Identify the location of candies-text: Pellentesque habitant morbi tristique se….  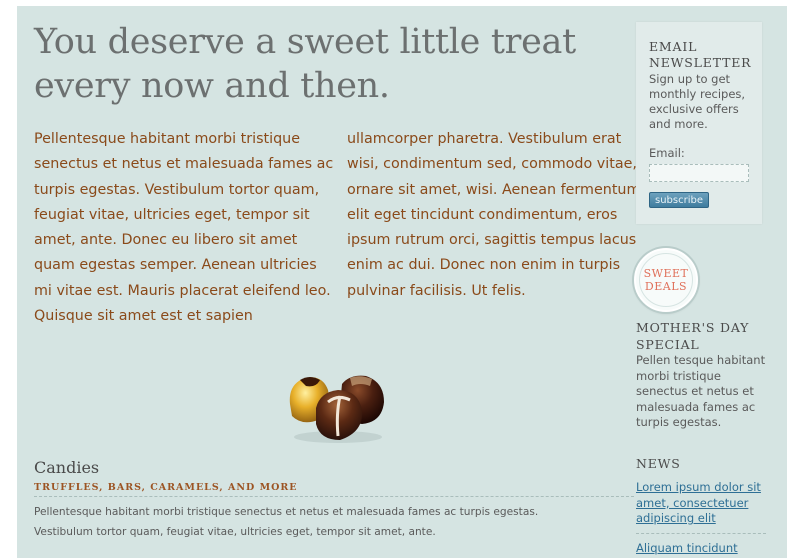
(286, 522).